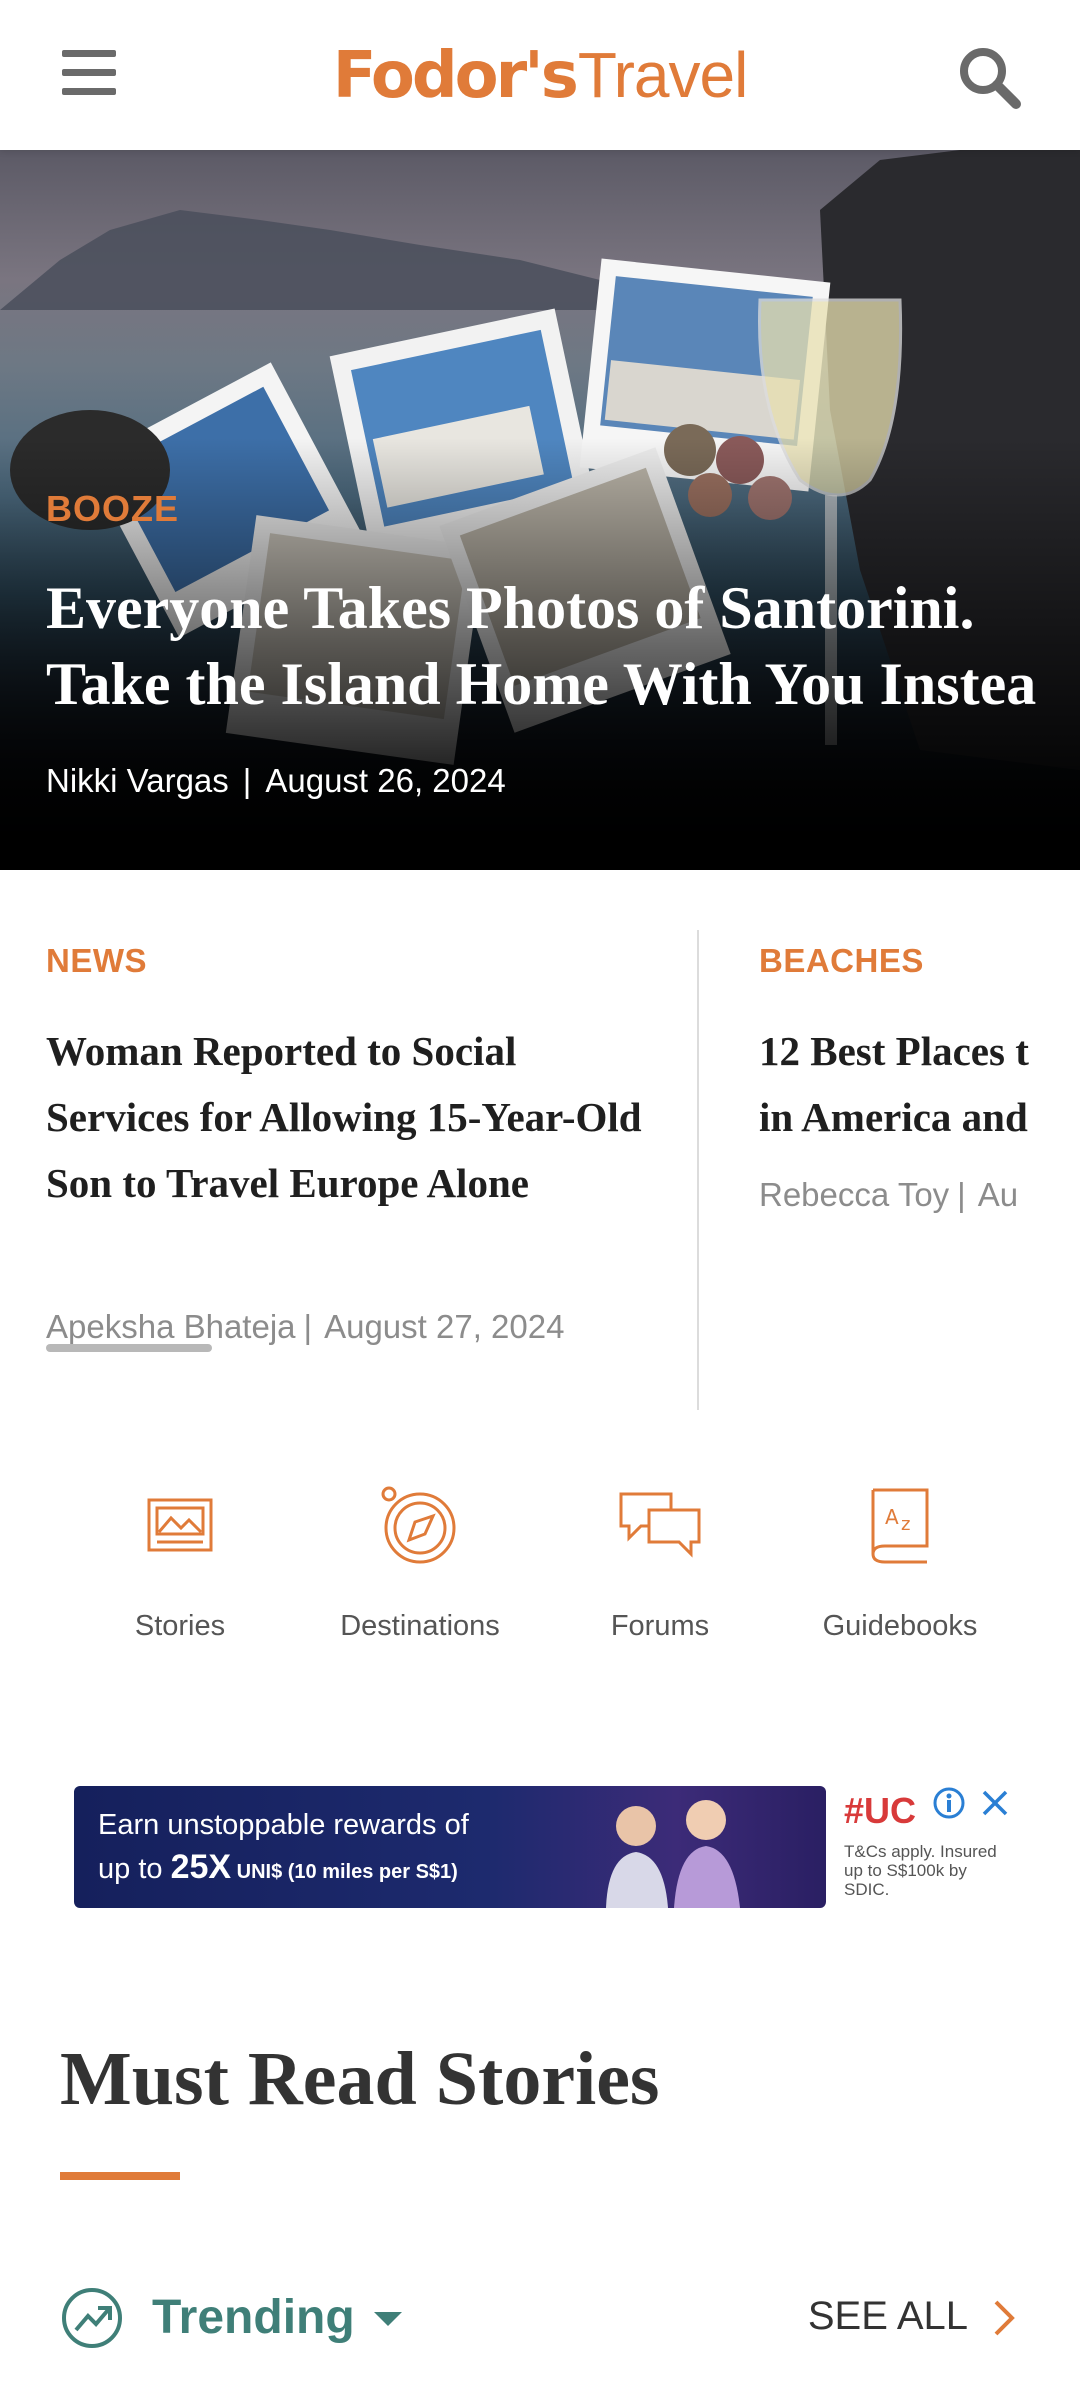 The height and width of the screenshot is (2400, 1080). What do you see at coordinates (888, 2316) in the screenshot?
I see `see-all-link: SEE ALL` at bounding box center [888, 2316].